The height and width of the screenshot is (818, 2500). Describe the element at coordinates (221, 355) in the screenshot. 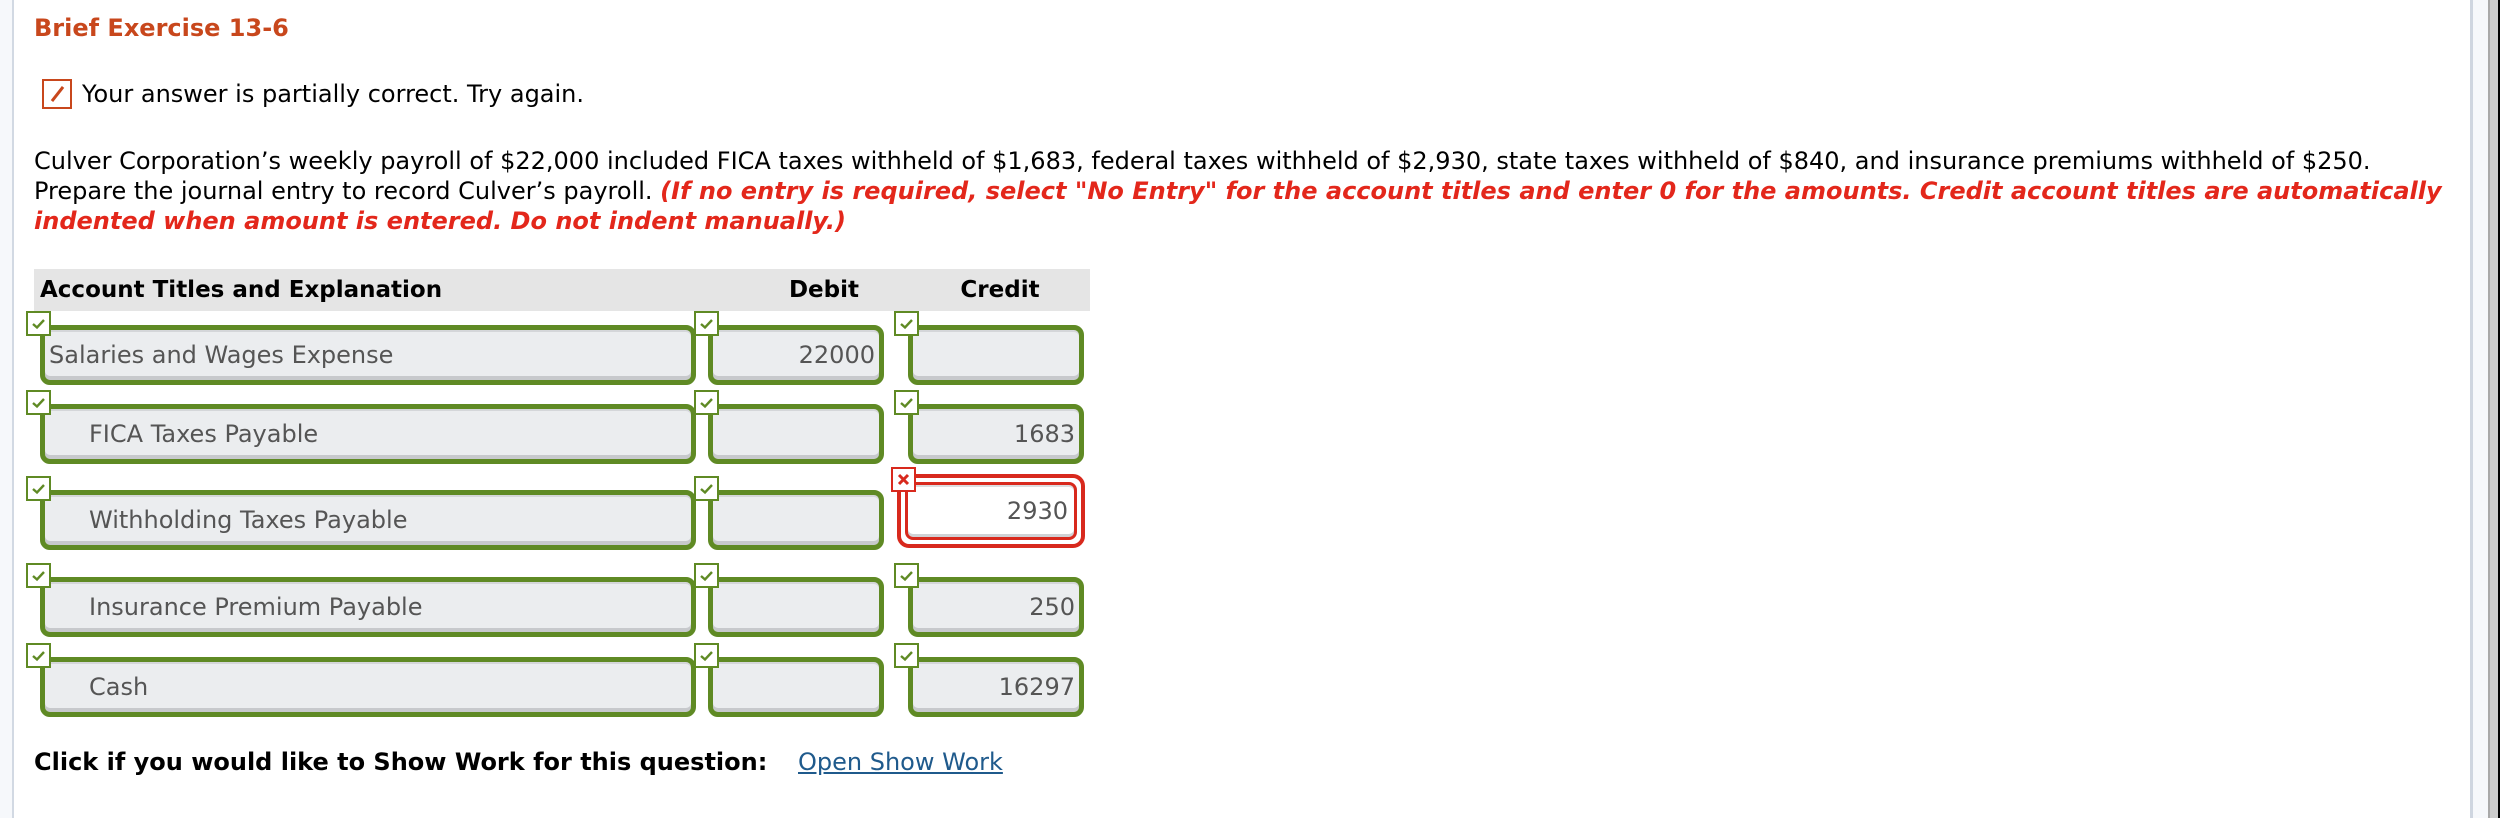

I see `account-title-value: Salaries and Wages Expense` at that location.